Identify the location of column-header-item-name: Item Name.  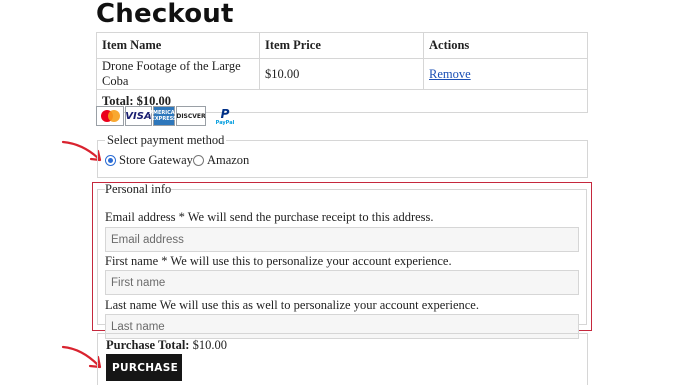
(178, 45).